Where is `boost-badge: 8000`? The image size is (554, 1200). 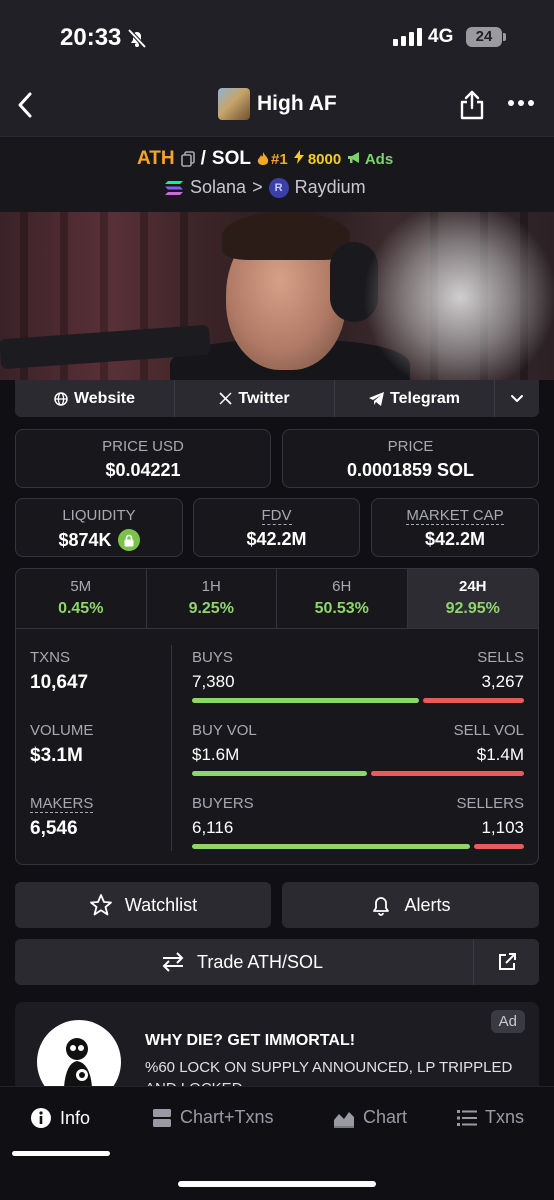 boost-badge: 8000 is located at coordinates (317, 159).